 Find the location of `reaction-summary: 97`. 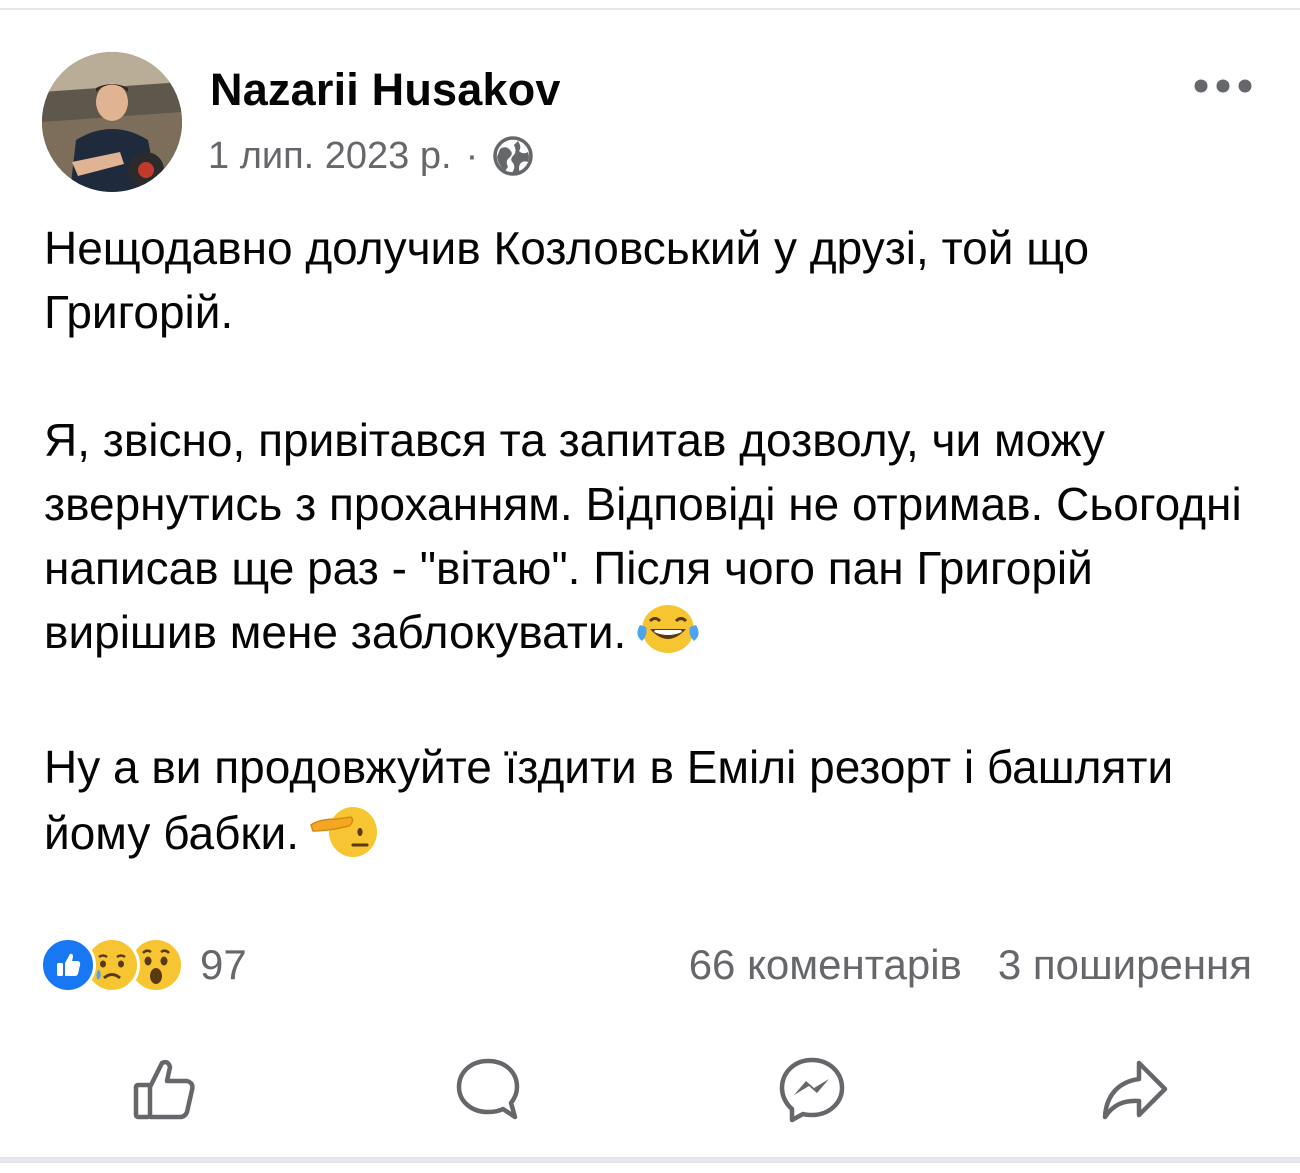

reaction-summary: 97 is located at coordinates (143, 965).